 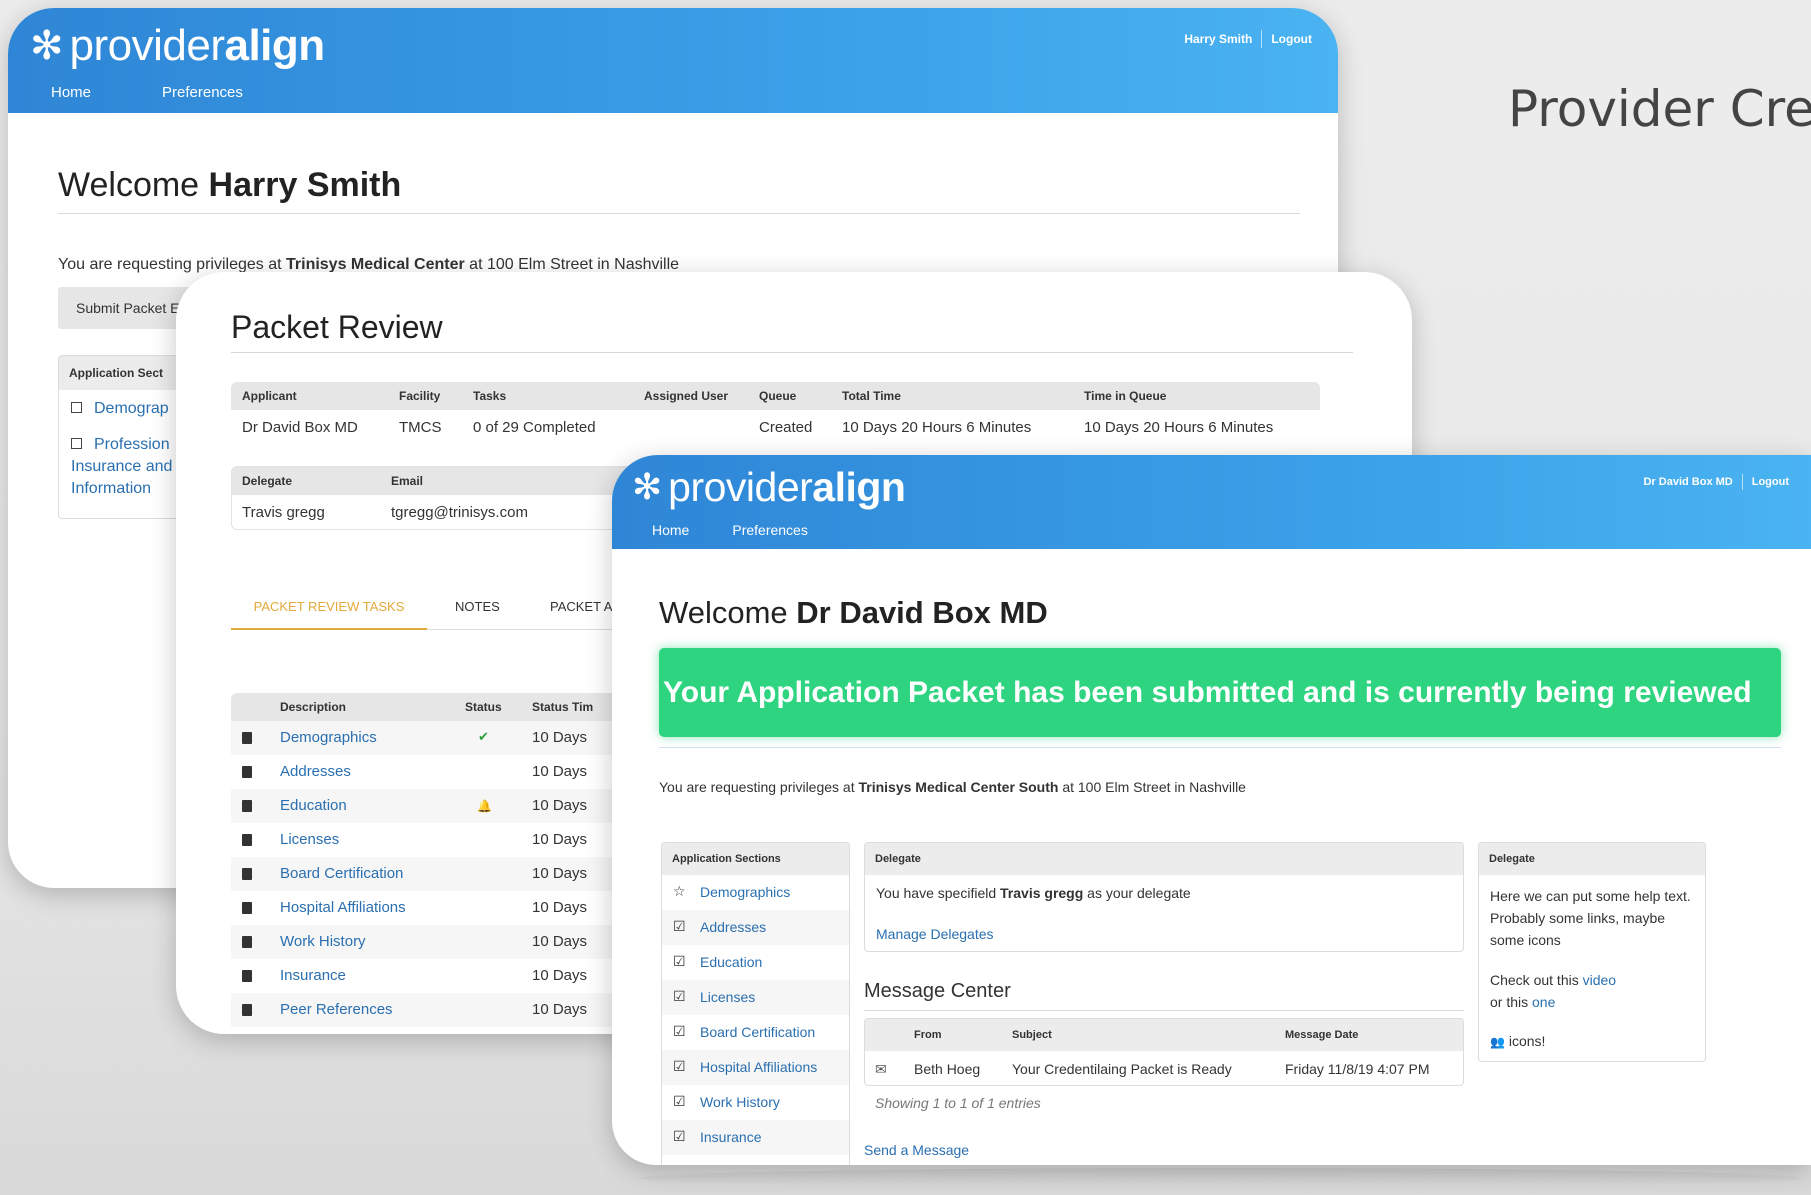 I want to click on section-item: ☆ Demographics, so click(x=755, y=892).